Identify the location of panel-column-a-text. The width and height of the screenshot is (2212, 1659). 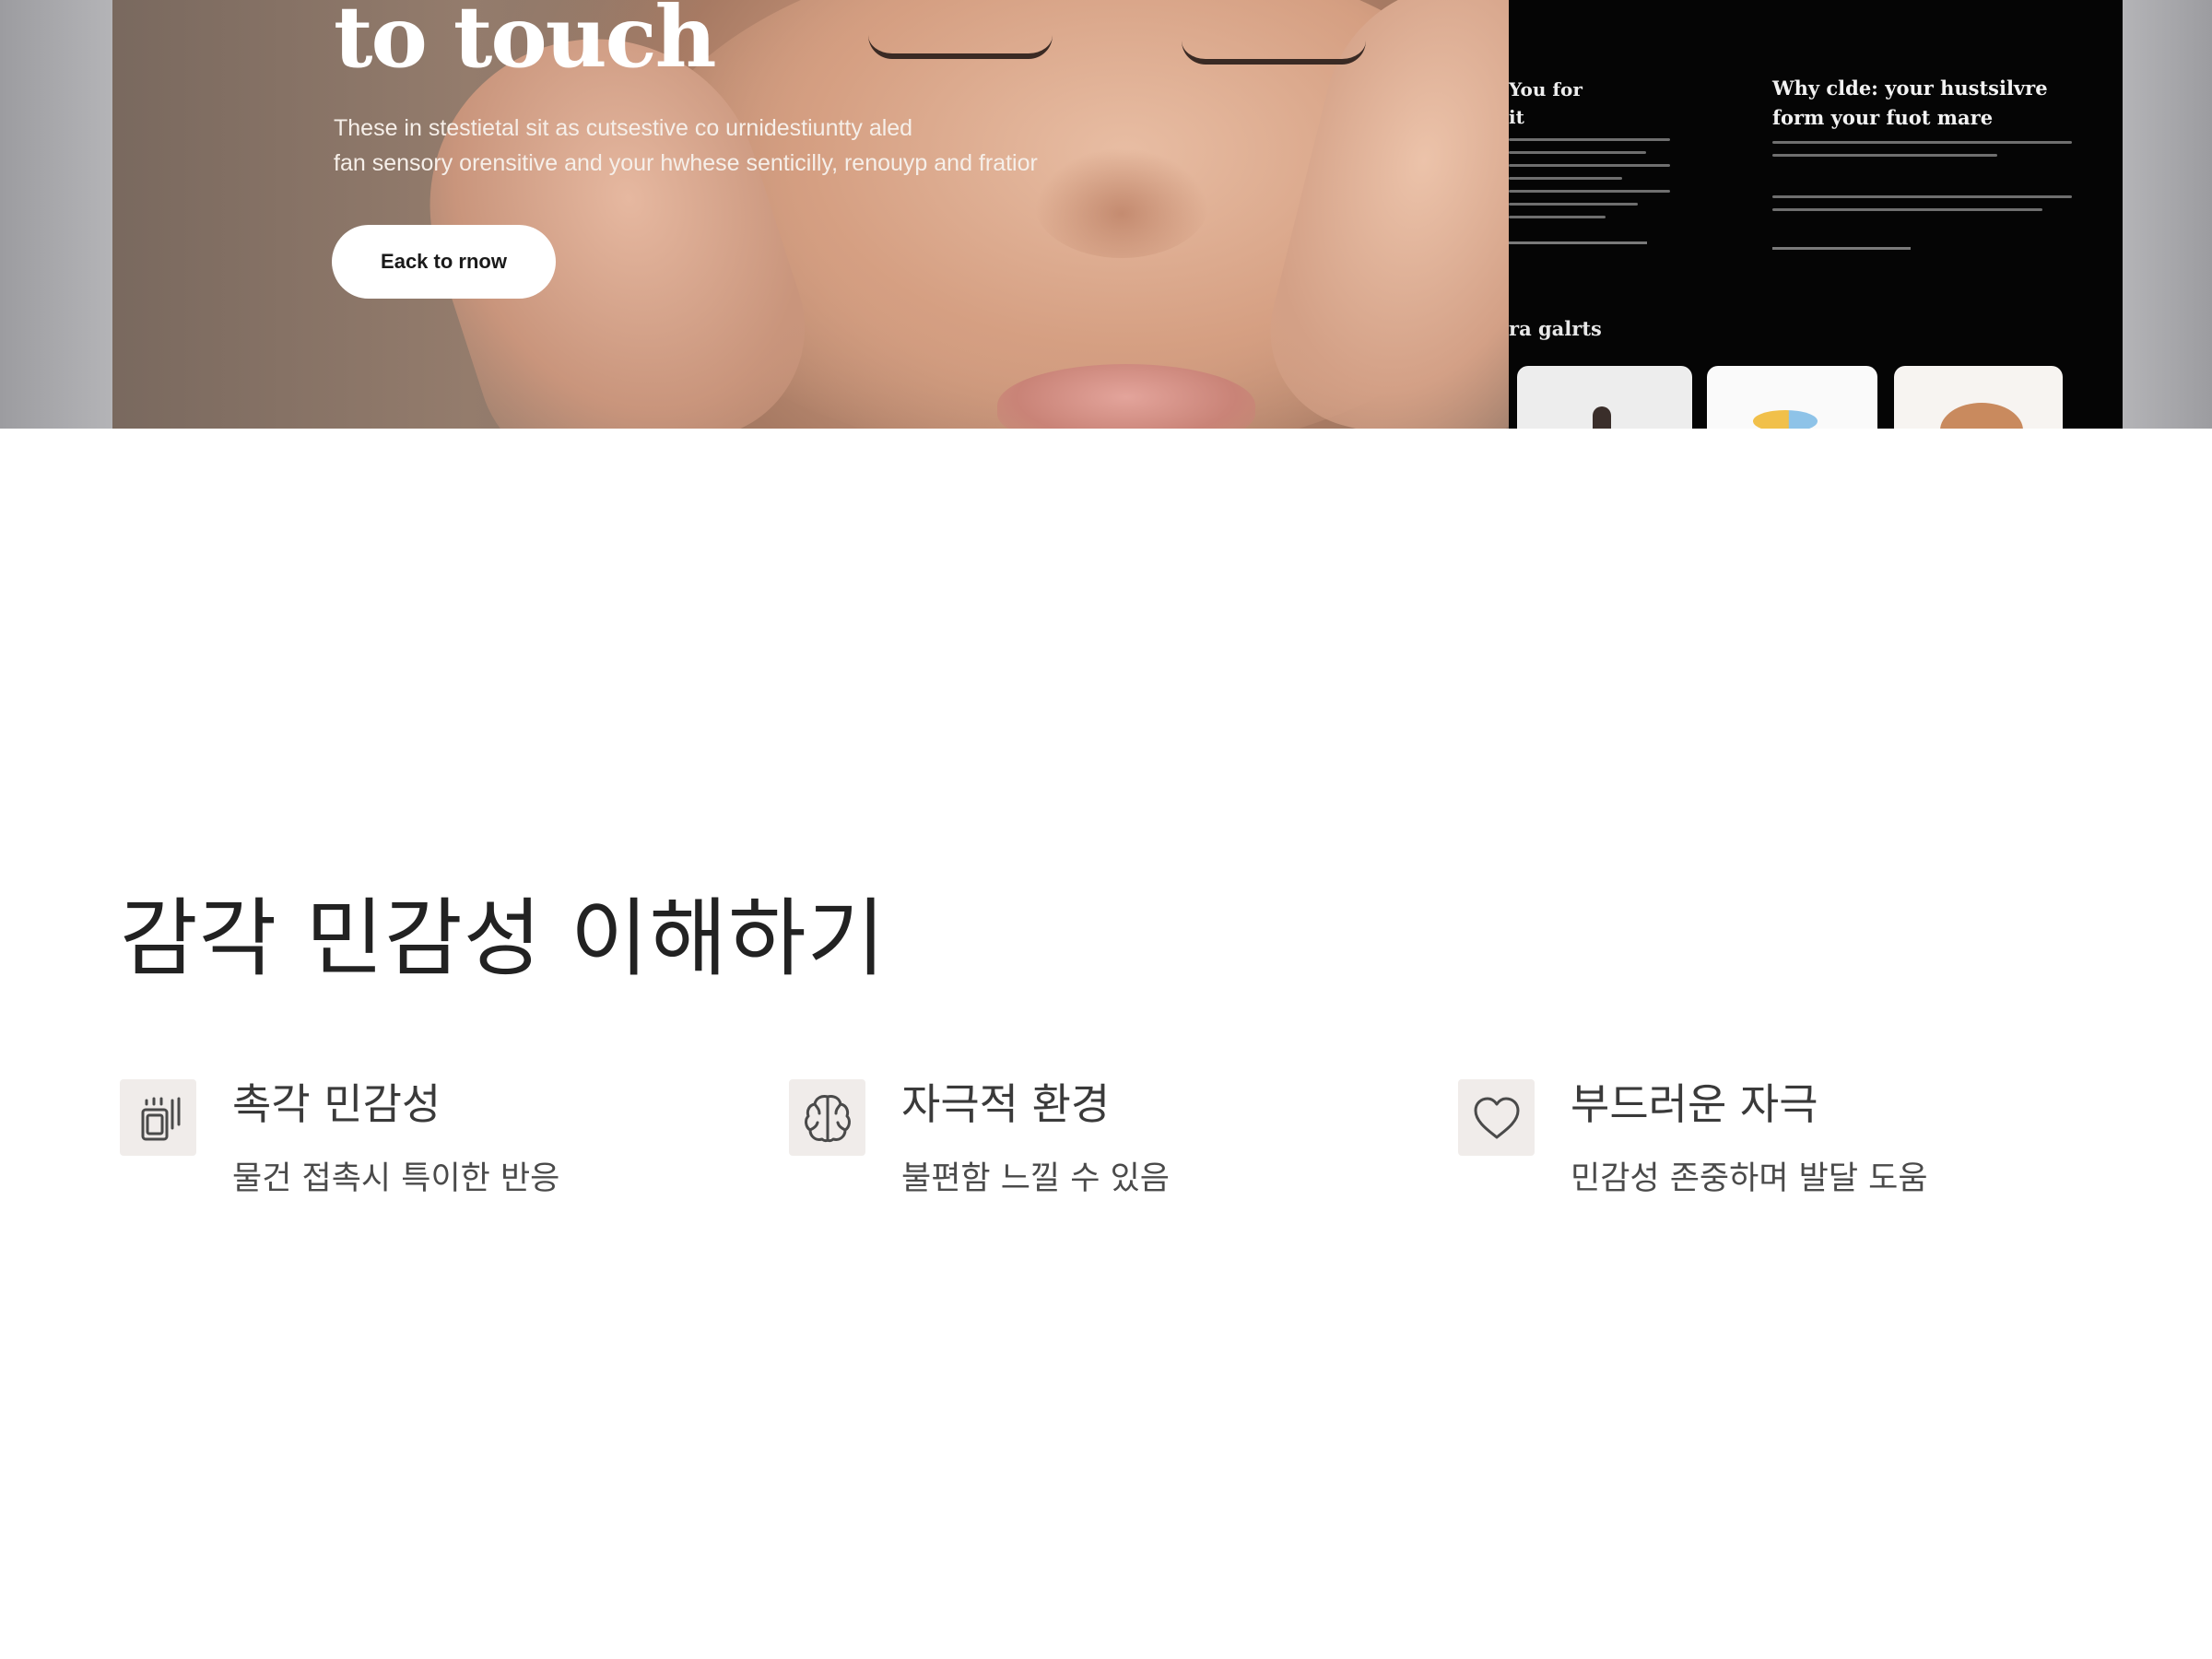
(1589, 183).